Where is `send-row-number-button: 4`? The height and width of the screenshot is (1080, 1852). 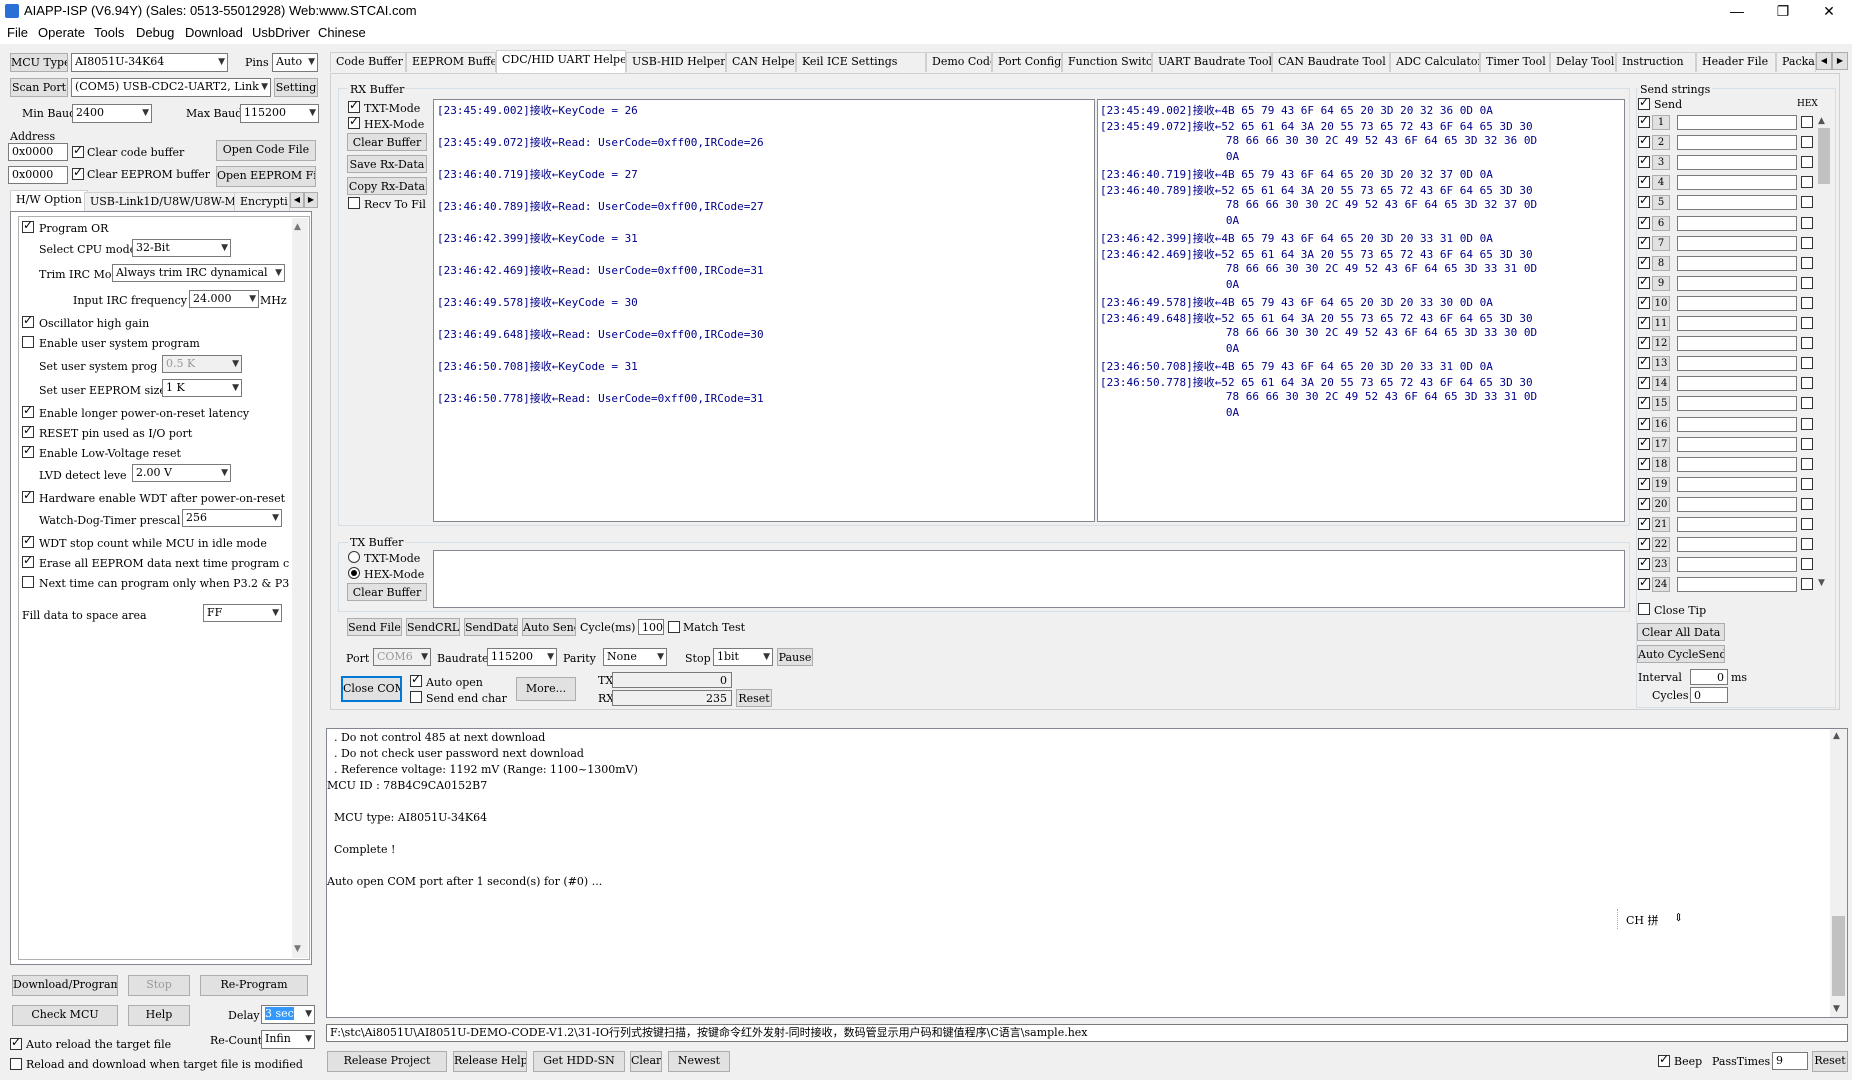
send-row-number-button: 4 is located at coordinates (1661, 183).